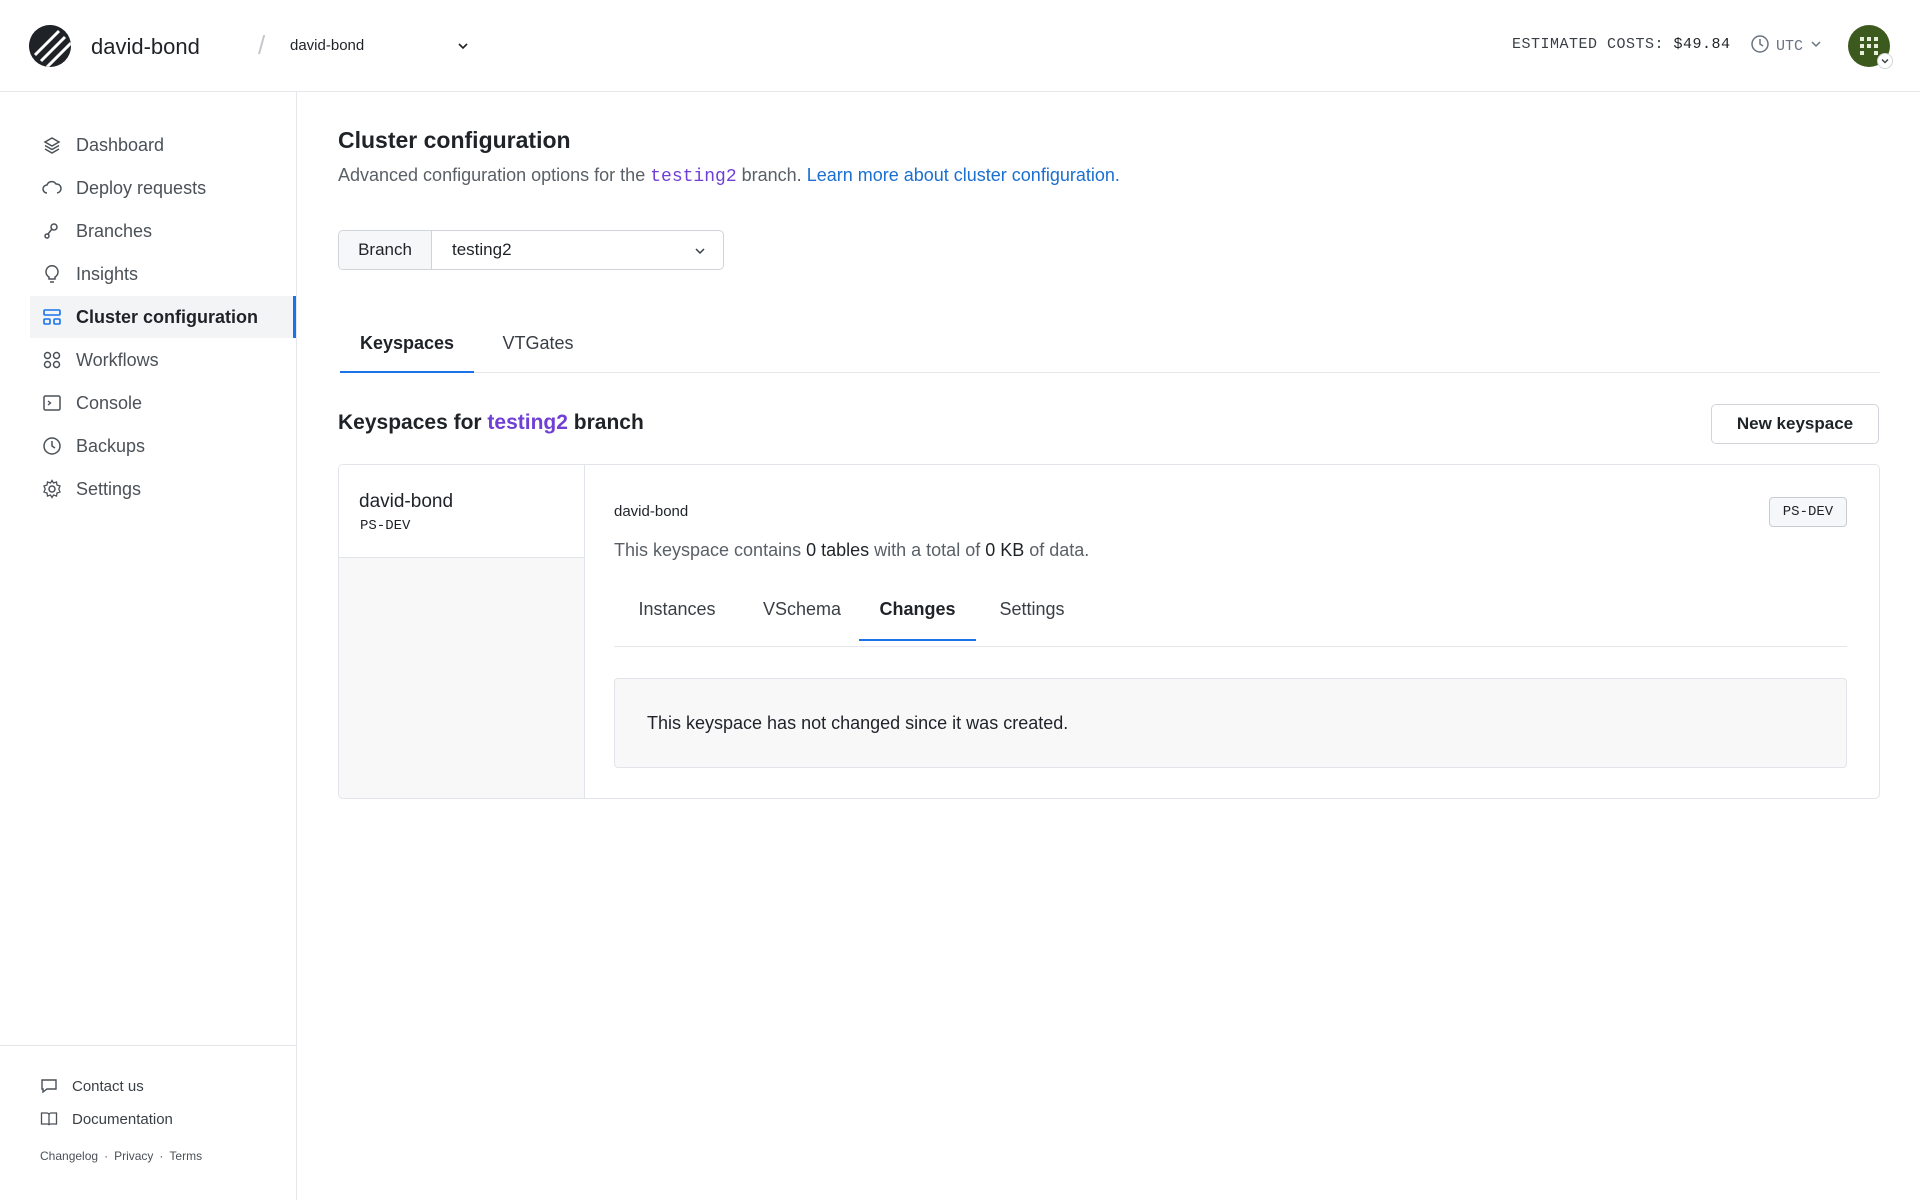 This screenshot has width=1920, height=1200. Describe the element at coordinates (163, 403) in the screenshot. I see `sidebar-item-console: Console` at that location.